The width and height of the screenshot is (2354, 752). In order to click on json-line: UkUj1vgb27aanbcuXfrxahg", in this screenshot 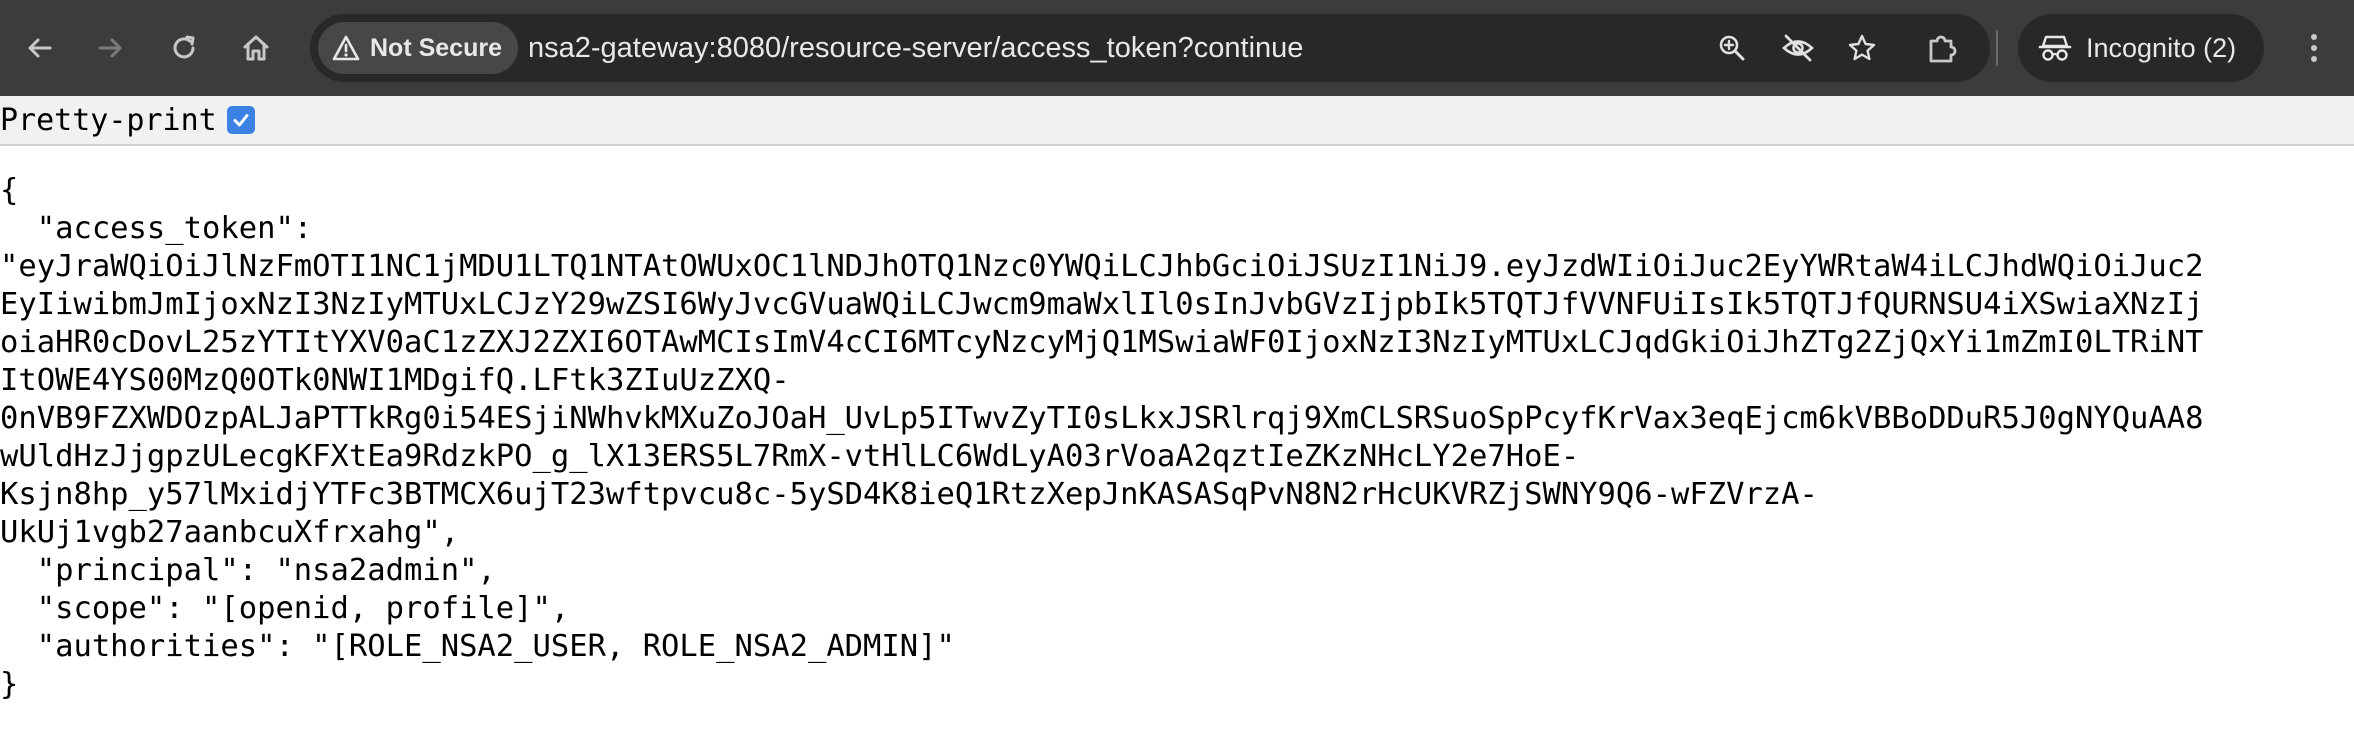, I will do `click(230, 532)`.